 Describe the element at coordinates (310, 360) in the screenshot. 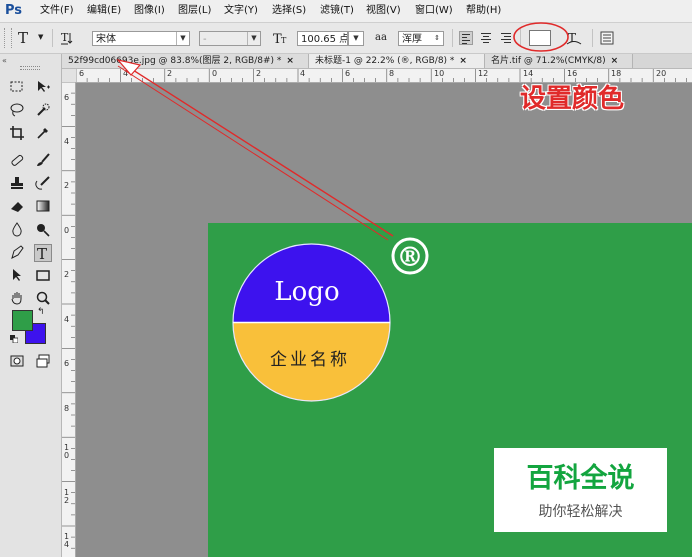

I see `company-name-text: 企业名称` at that location.